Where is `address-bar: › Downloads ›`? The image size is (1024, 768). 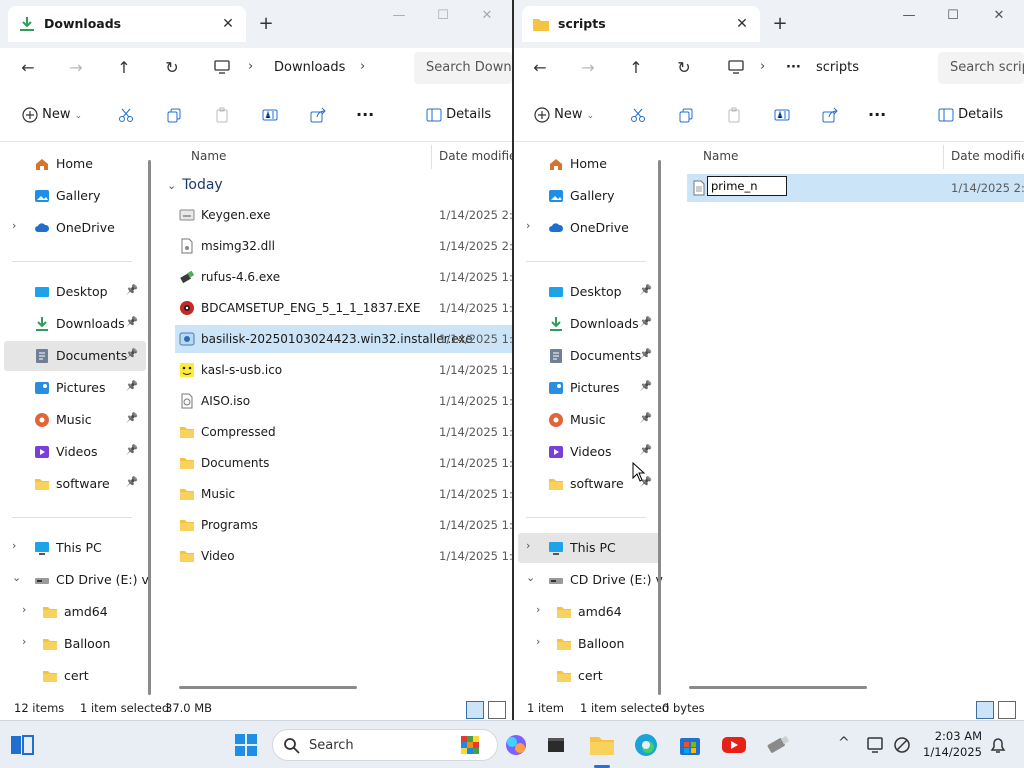 address-bar: › Downloads › is located at coordinates (304, 68).